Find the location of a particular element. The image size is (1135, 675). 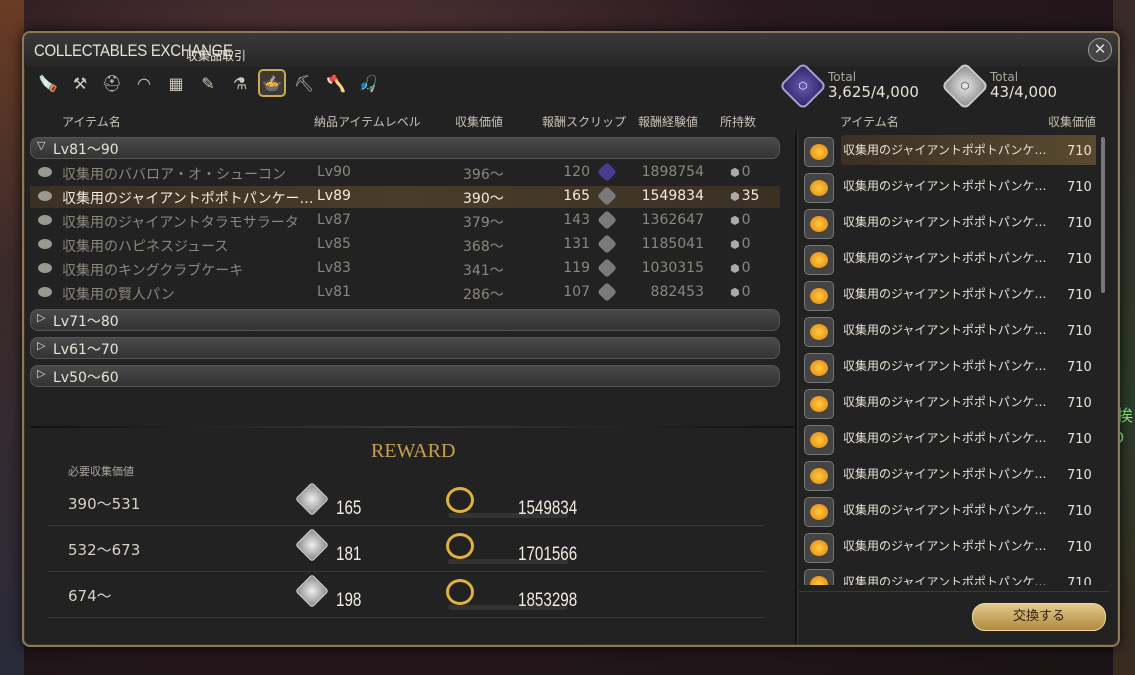

col-scrip: 報酬スクリップ is located at coordinates (584, 122).